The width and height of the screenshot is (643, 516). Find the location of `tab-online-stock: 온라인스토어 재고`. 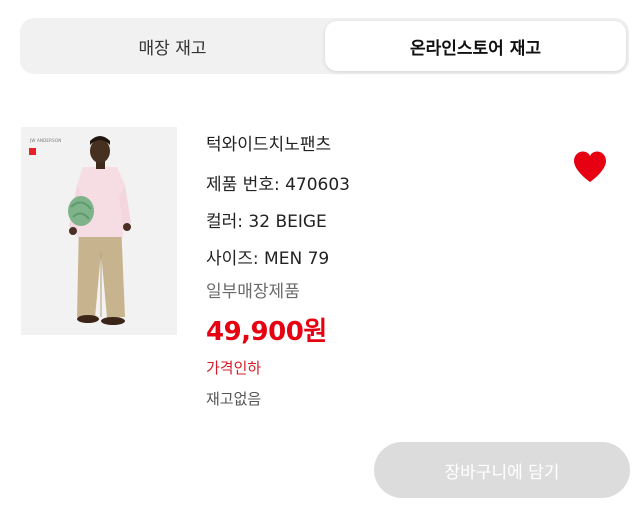

tab-online-stock: 온라인스토어 재고 is located at coordinates (475, 46).